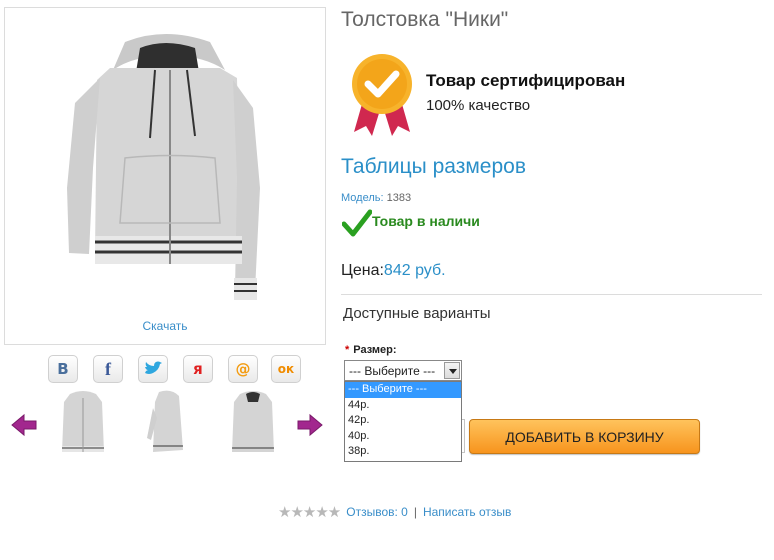  Describe the element at coordinates (403, 452) in the screenshot. I see `size-option: 38р.` at that location.